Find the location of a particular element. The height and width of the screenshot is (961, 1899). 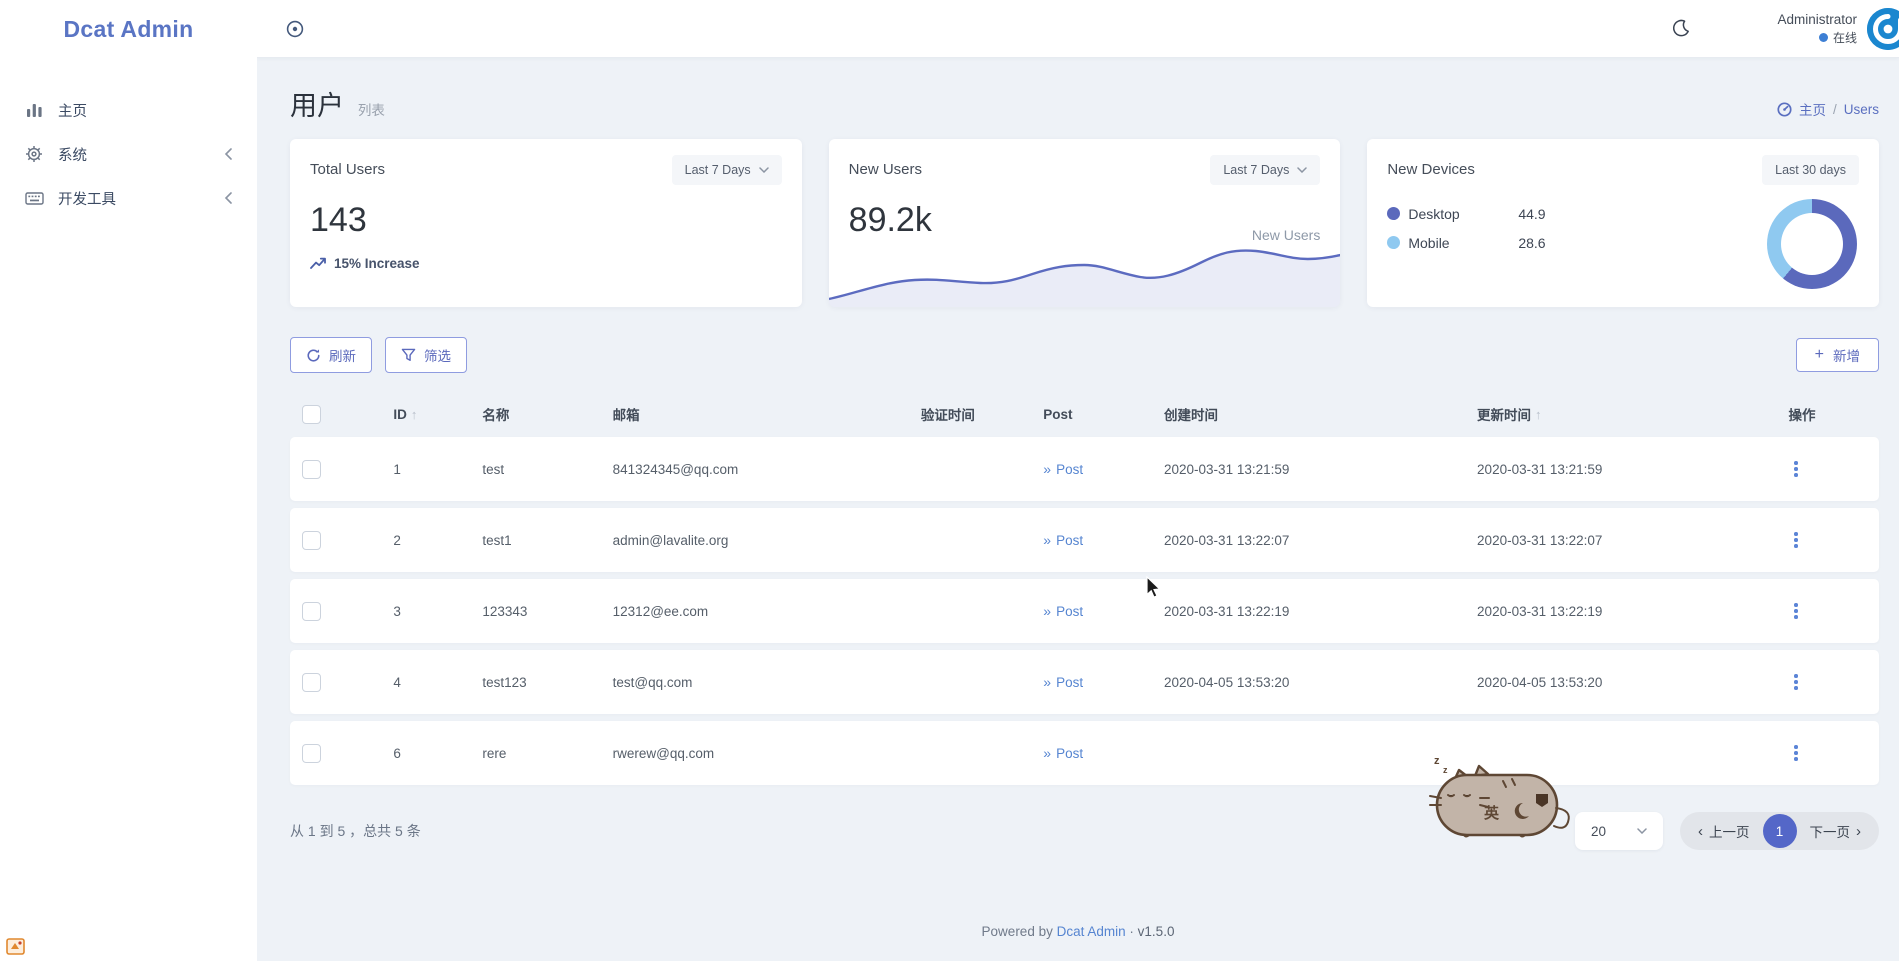

brand-link: Dcat Admin is located at coordinates (1091, 931).